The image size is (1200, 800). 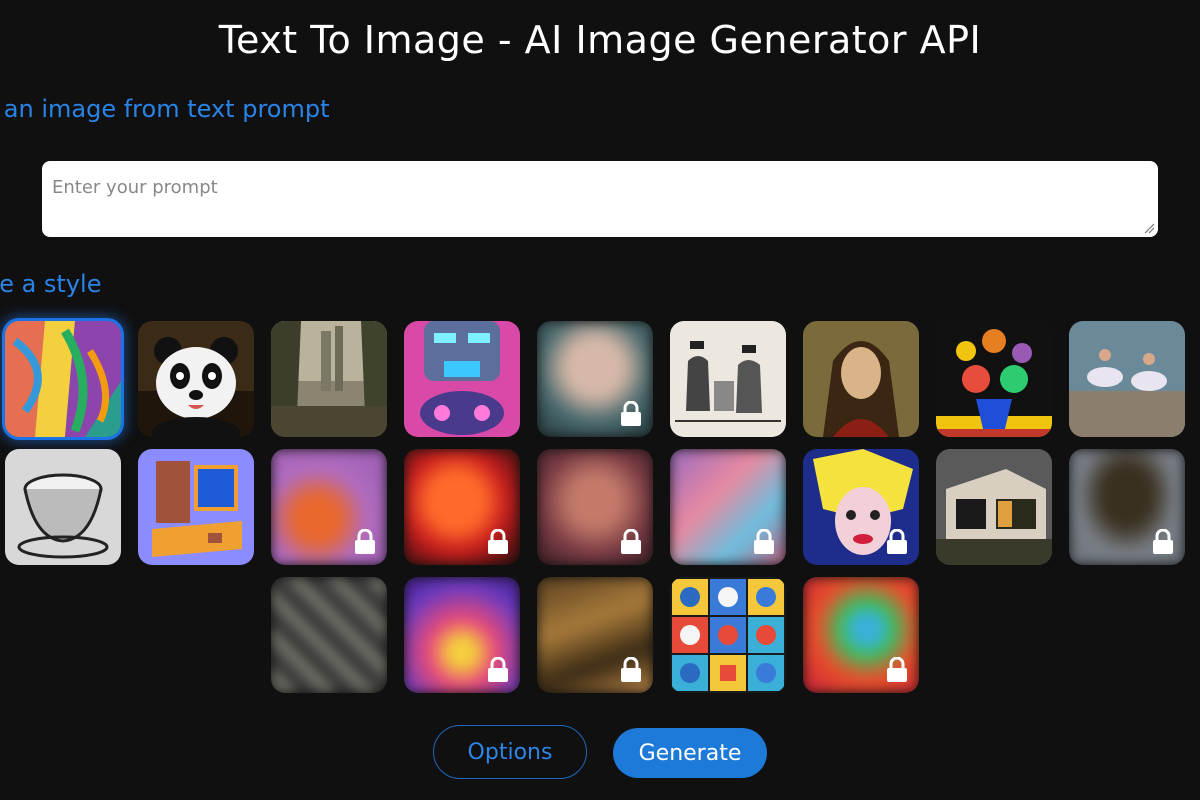 What do you see at coordinates (462, 635) in the screenshot?
I see `style-tile-rabbit-neon` at bounding box center [462, 635].